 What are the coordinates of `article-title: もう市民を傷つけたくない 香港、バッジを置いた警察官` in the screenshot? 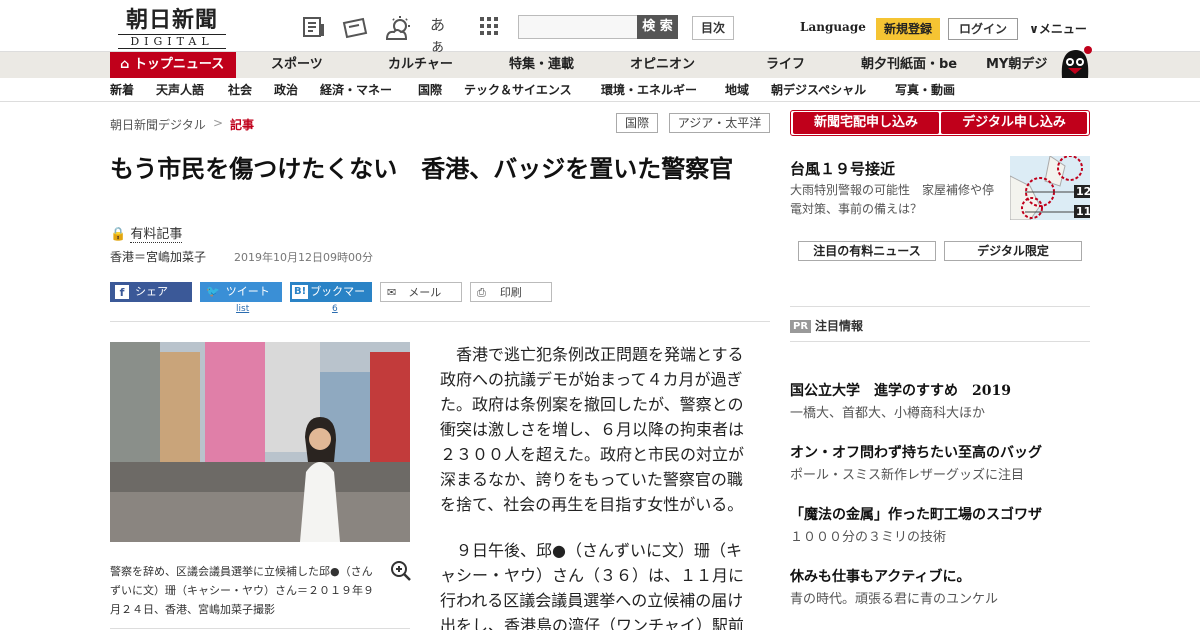 It's located at (422, 169).